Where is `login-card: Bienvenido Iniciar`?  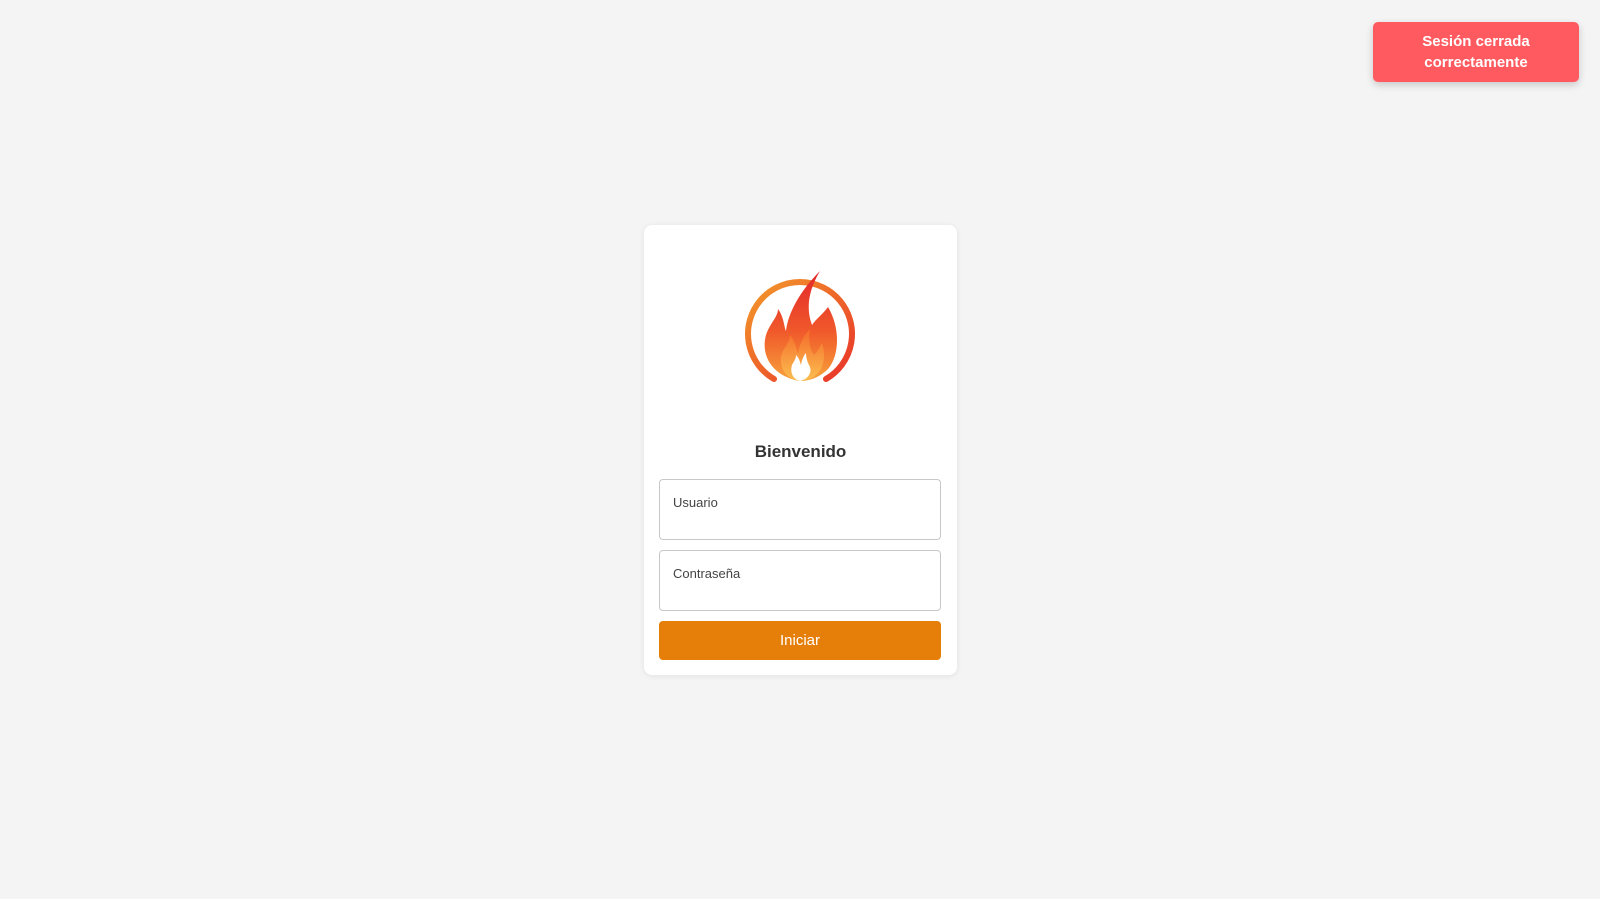
login-card: Bienvenido Iniciar is located at coordinates (800, 450).